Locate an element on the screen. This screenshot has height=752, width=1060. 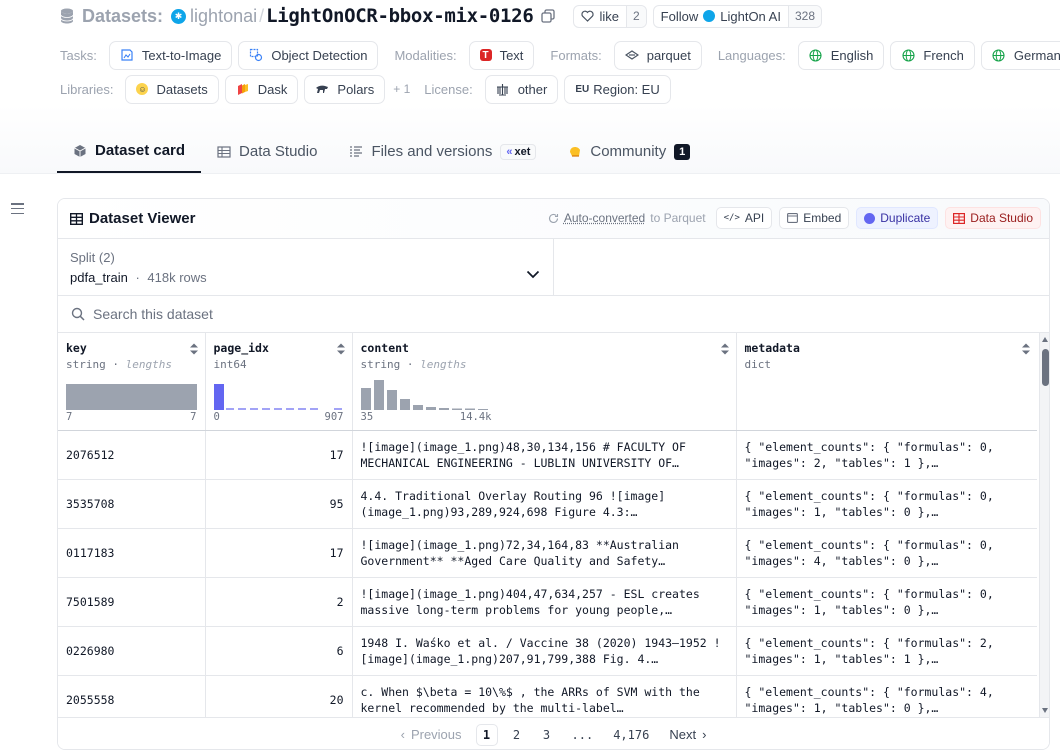
tag-german: German is located at coordinates (1020, 55).